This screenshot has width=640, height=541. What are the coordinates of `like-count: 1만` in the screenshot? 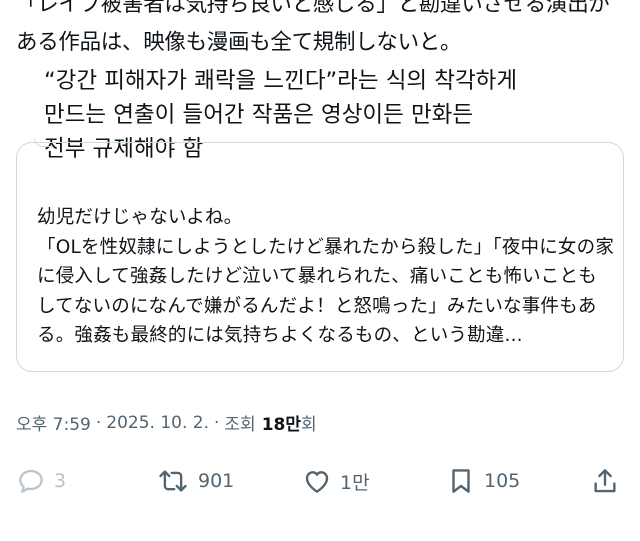 It's located at (355, 482).